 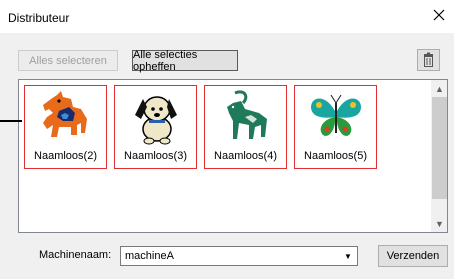 What do you see at coordinates (75, 255) in the screenshot?
I see `machine-name-label: Machinenaam:` at bounding box center [75, 255].